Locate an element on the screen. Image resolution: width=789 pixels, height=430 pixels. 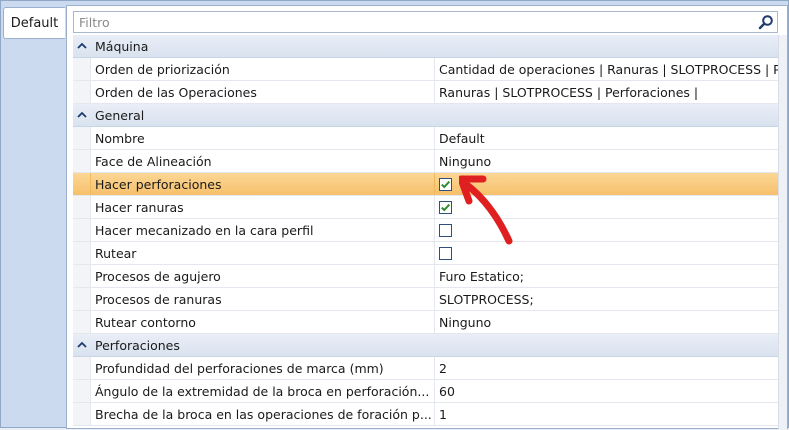
property-name: Orden de las Operaciones is located at coordinates (263, 92).